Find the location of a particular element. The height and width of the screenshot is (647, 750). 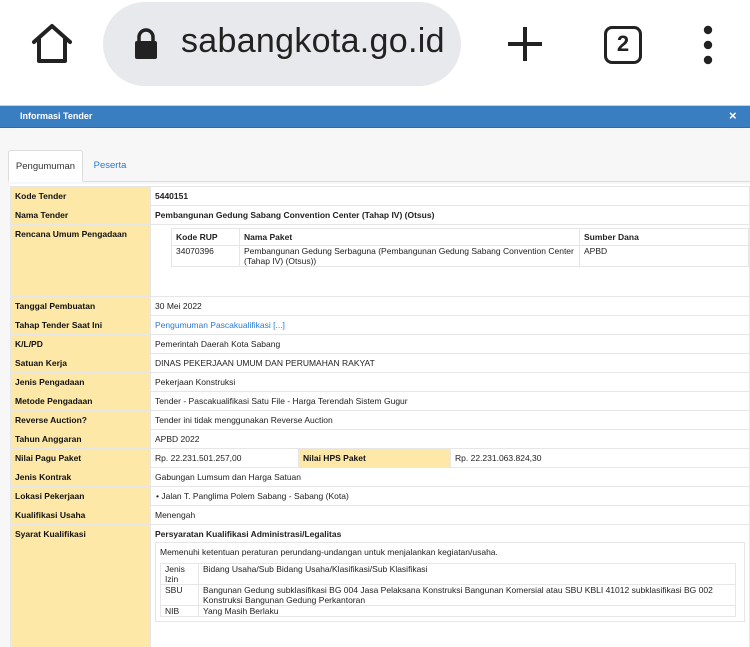

row-label: Syarat Kualifikasi is located at coordinates (80, 585).